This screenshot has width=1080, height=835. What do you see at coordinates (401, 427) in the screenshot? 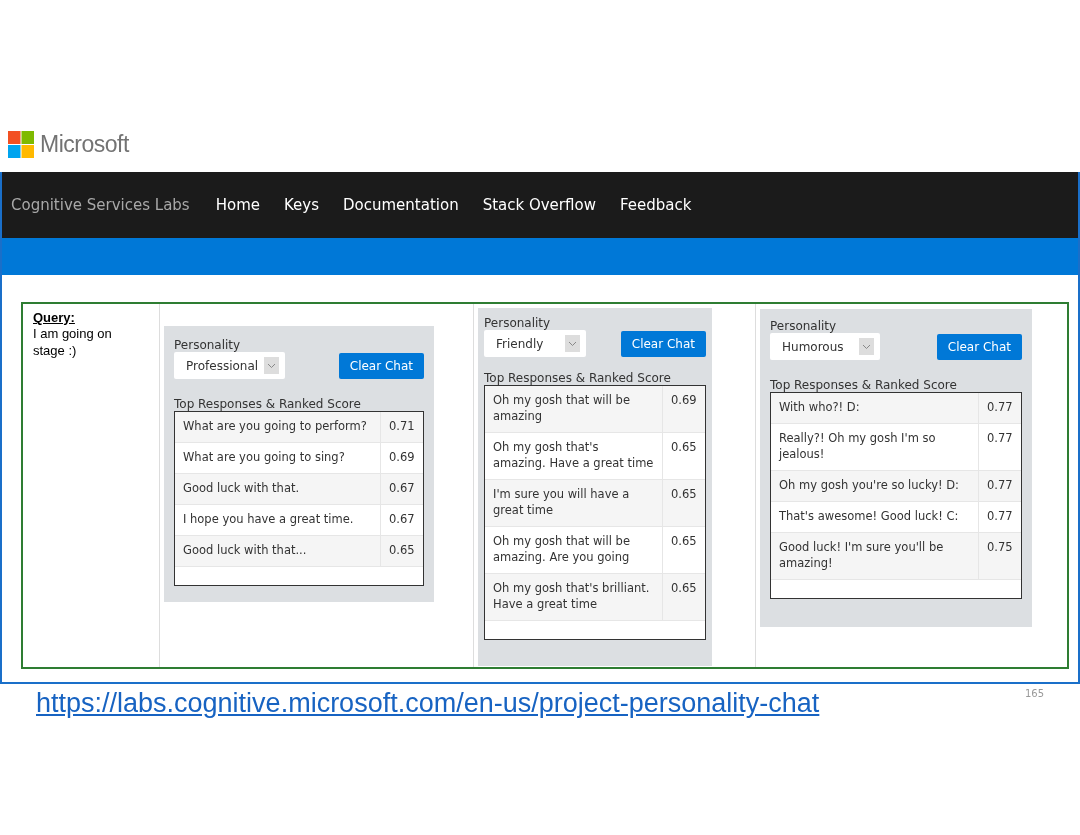
I see `score-cell: 0.71` at bounding box center [401, 427].